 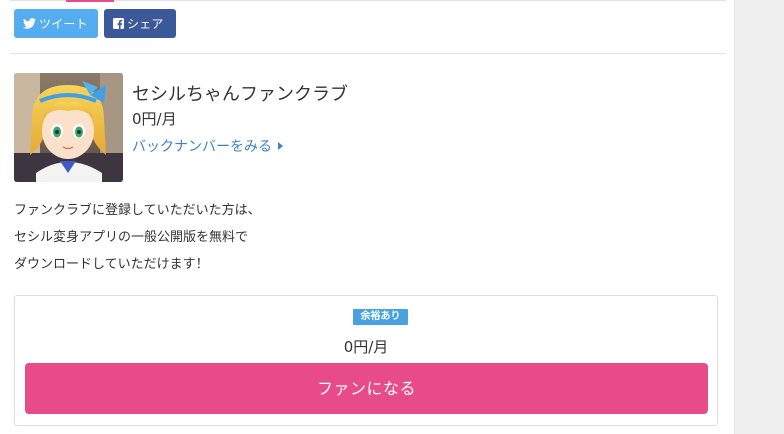 What do you see at coordinates (759, 217) in the screenshot?
I see `sidebar-gutter` at bounding box center [759, 217].